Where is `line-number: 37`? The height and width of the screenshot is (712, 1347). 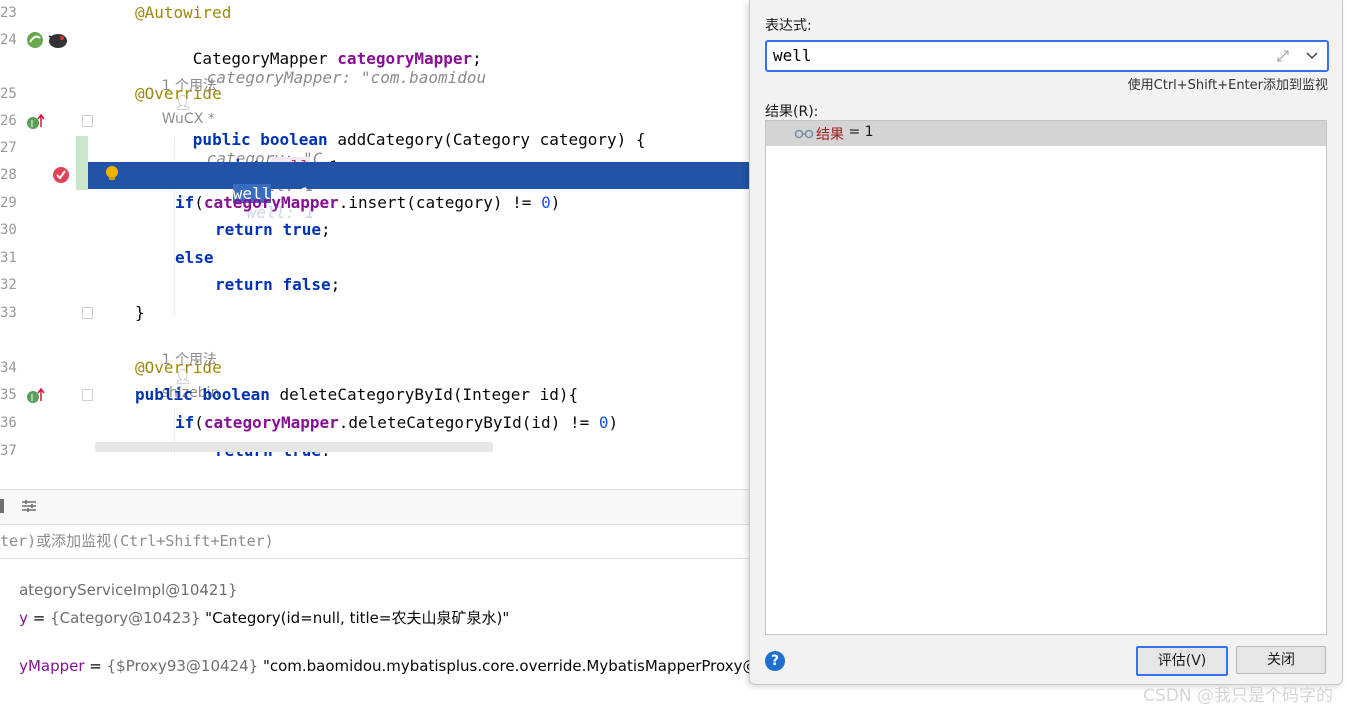 line-number: 37 is located at coordinates (8, 449).